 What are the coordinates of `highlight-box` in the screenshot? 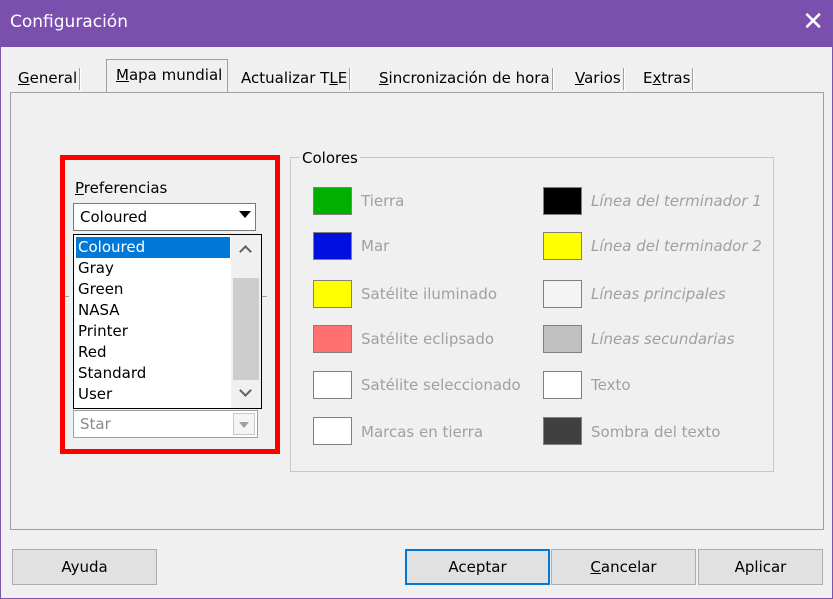 It's located at (170, 304).